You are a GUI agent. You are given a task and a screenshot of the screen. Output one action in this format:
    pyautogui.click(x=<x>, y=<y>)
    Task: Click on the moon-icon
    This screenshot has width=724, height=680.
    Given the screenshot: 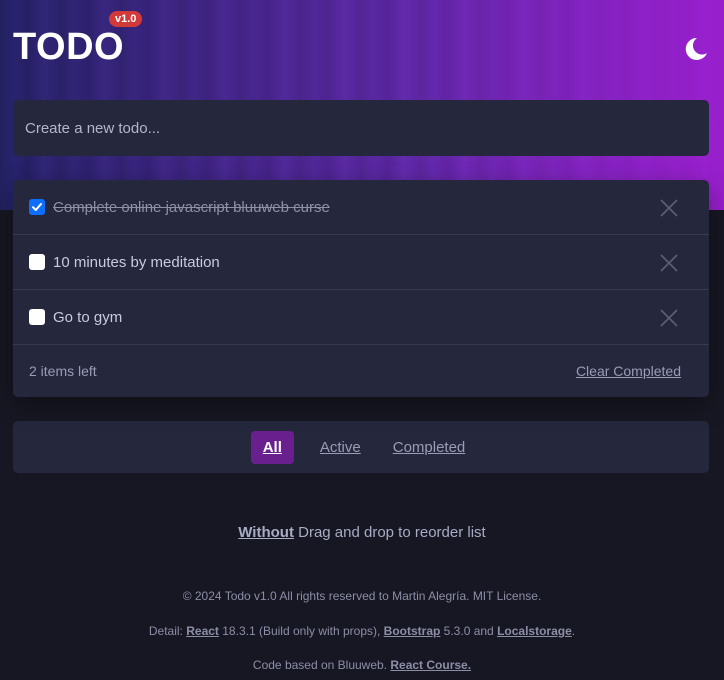 What is the action you would take?
    pyautogui.click(x=696, y=48)
    